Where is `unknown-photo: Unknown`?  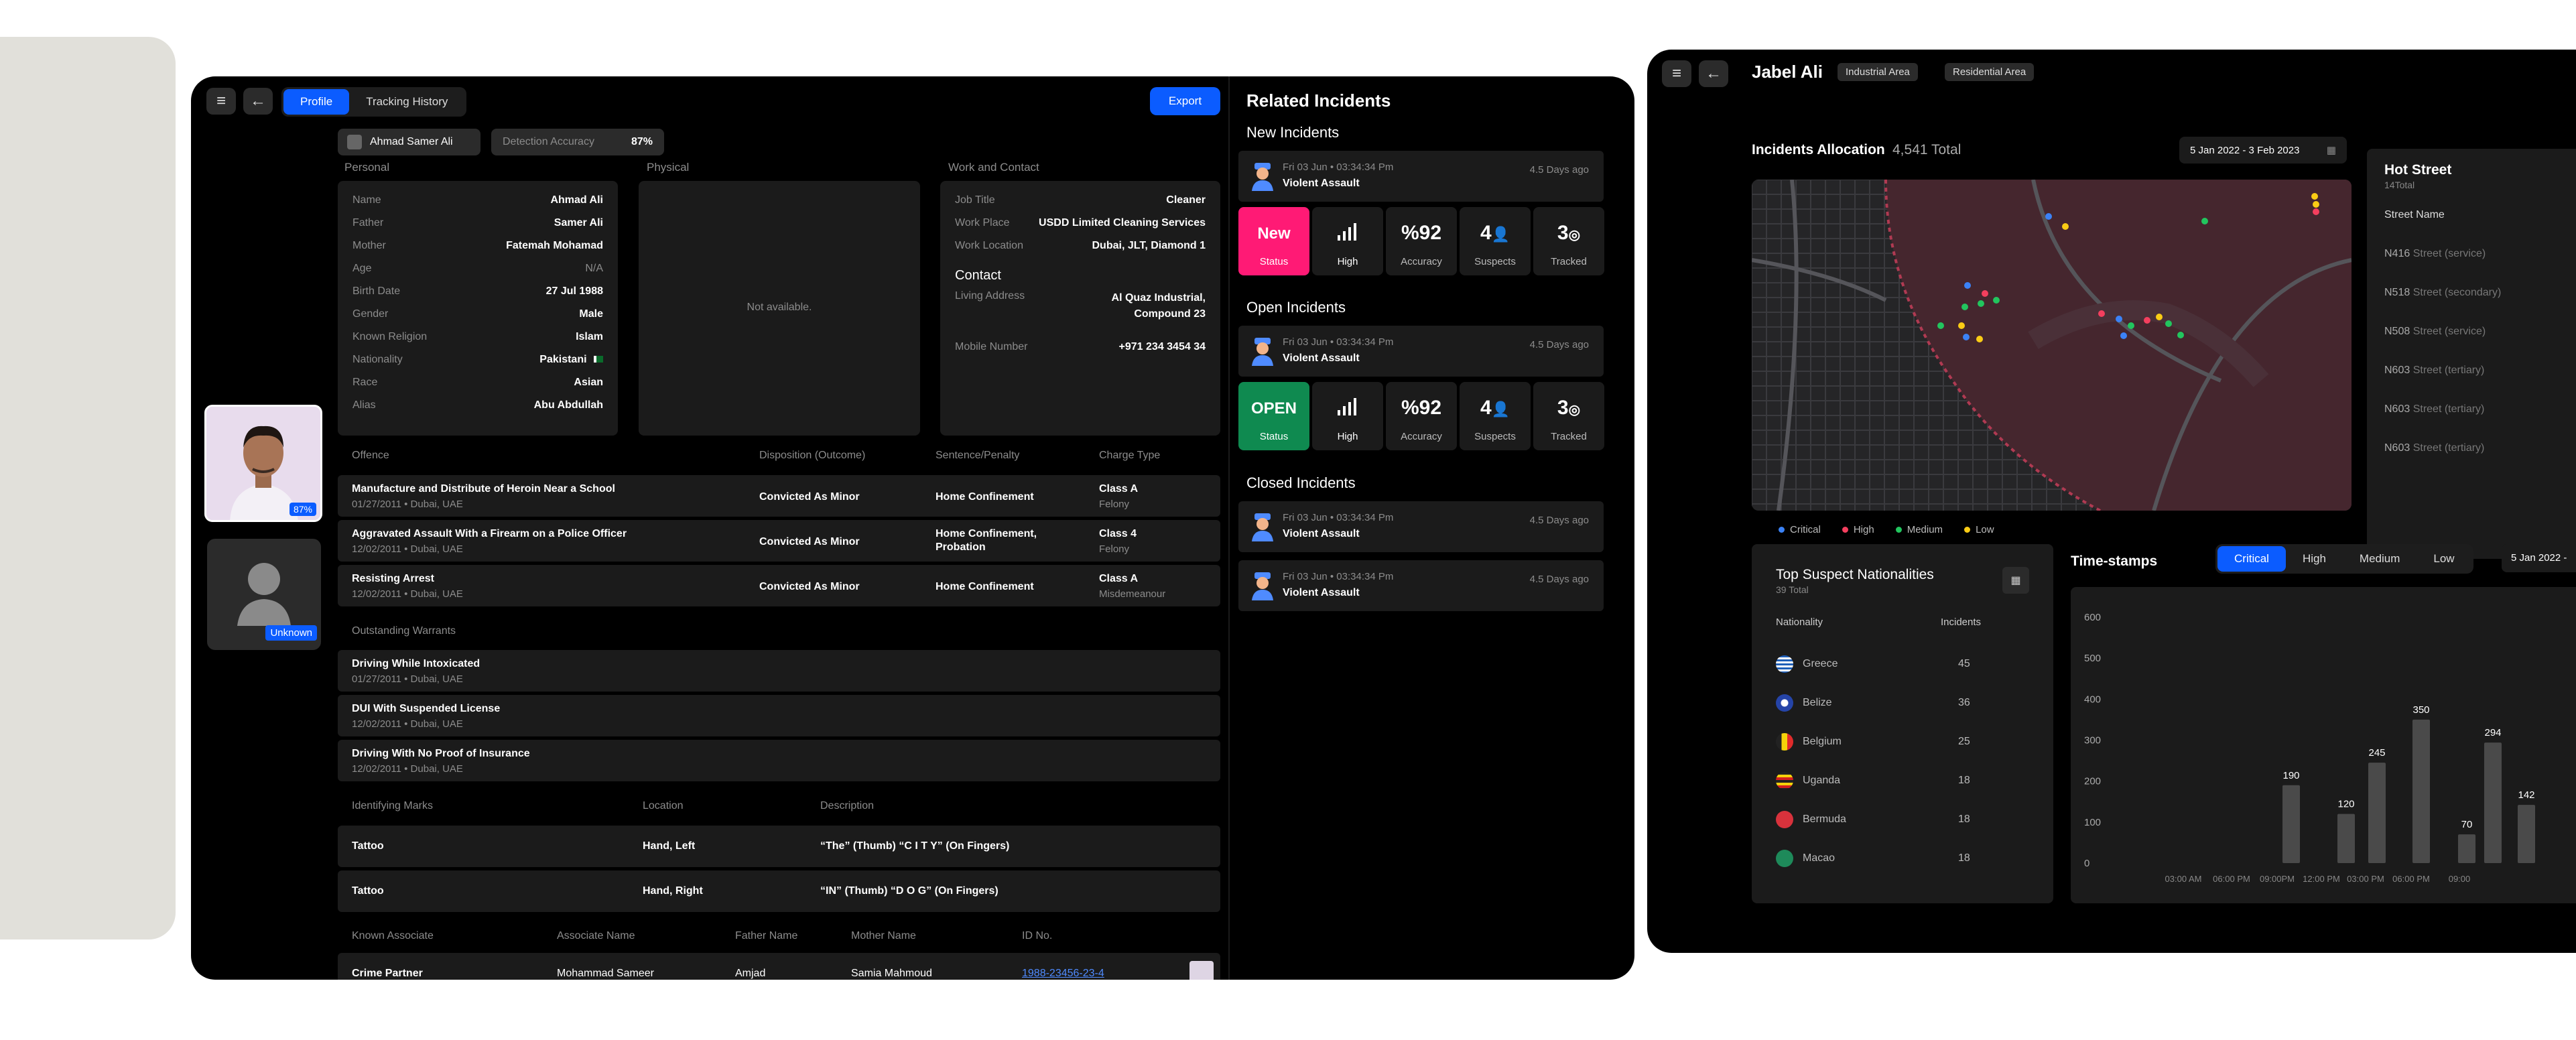
unknown-photo: Unknown is located at coordinates (264, 594).